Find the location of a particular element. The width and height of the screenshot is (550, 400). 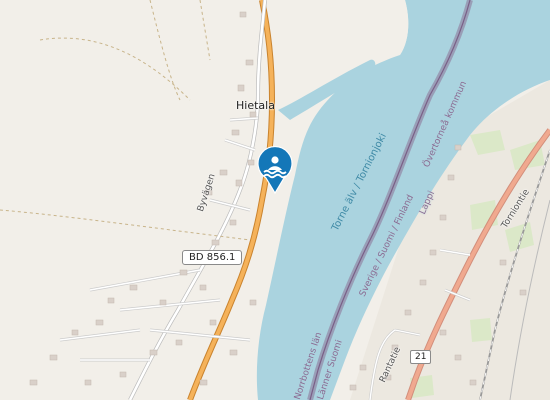

swimming-place-icon is located at coordinates (275, 170).